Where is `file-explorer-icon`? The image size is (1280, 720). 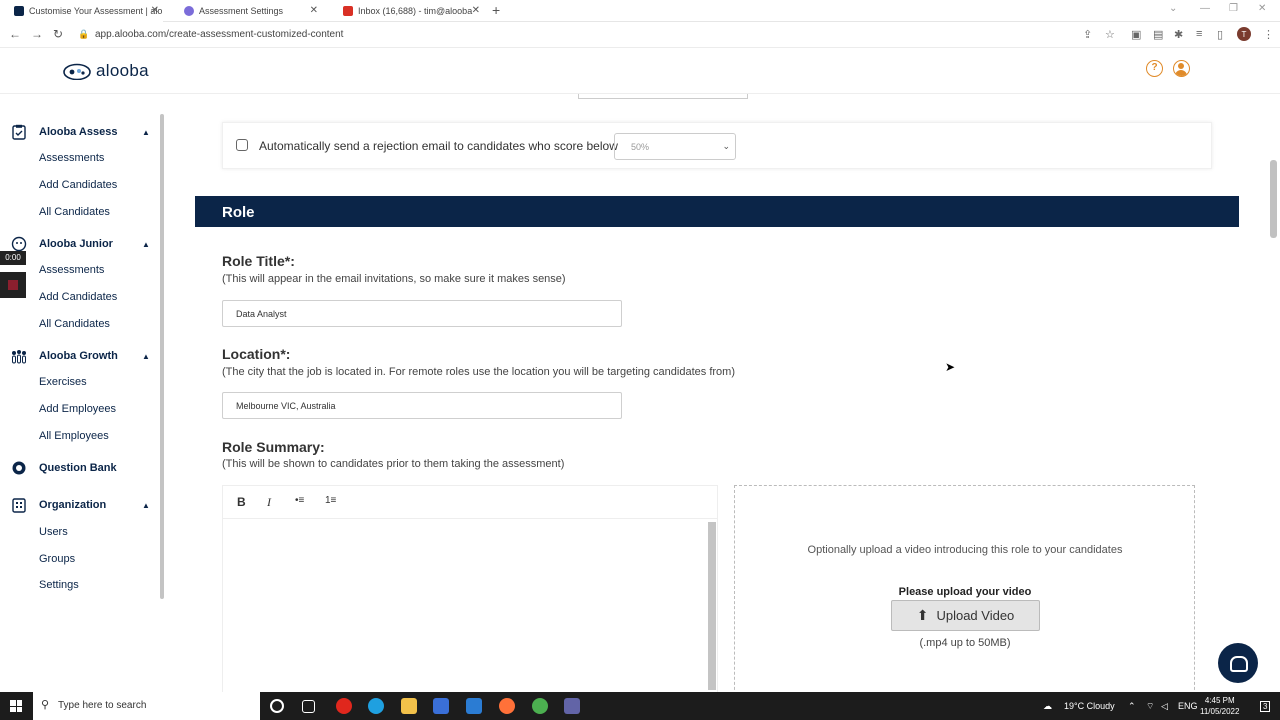
file-explorer-icon is located at coordinates (409, 706).